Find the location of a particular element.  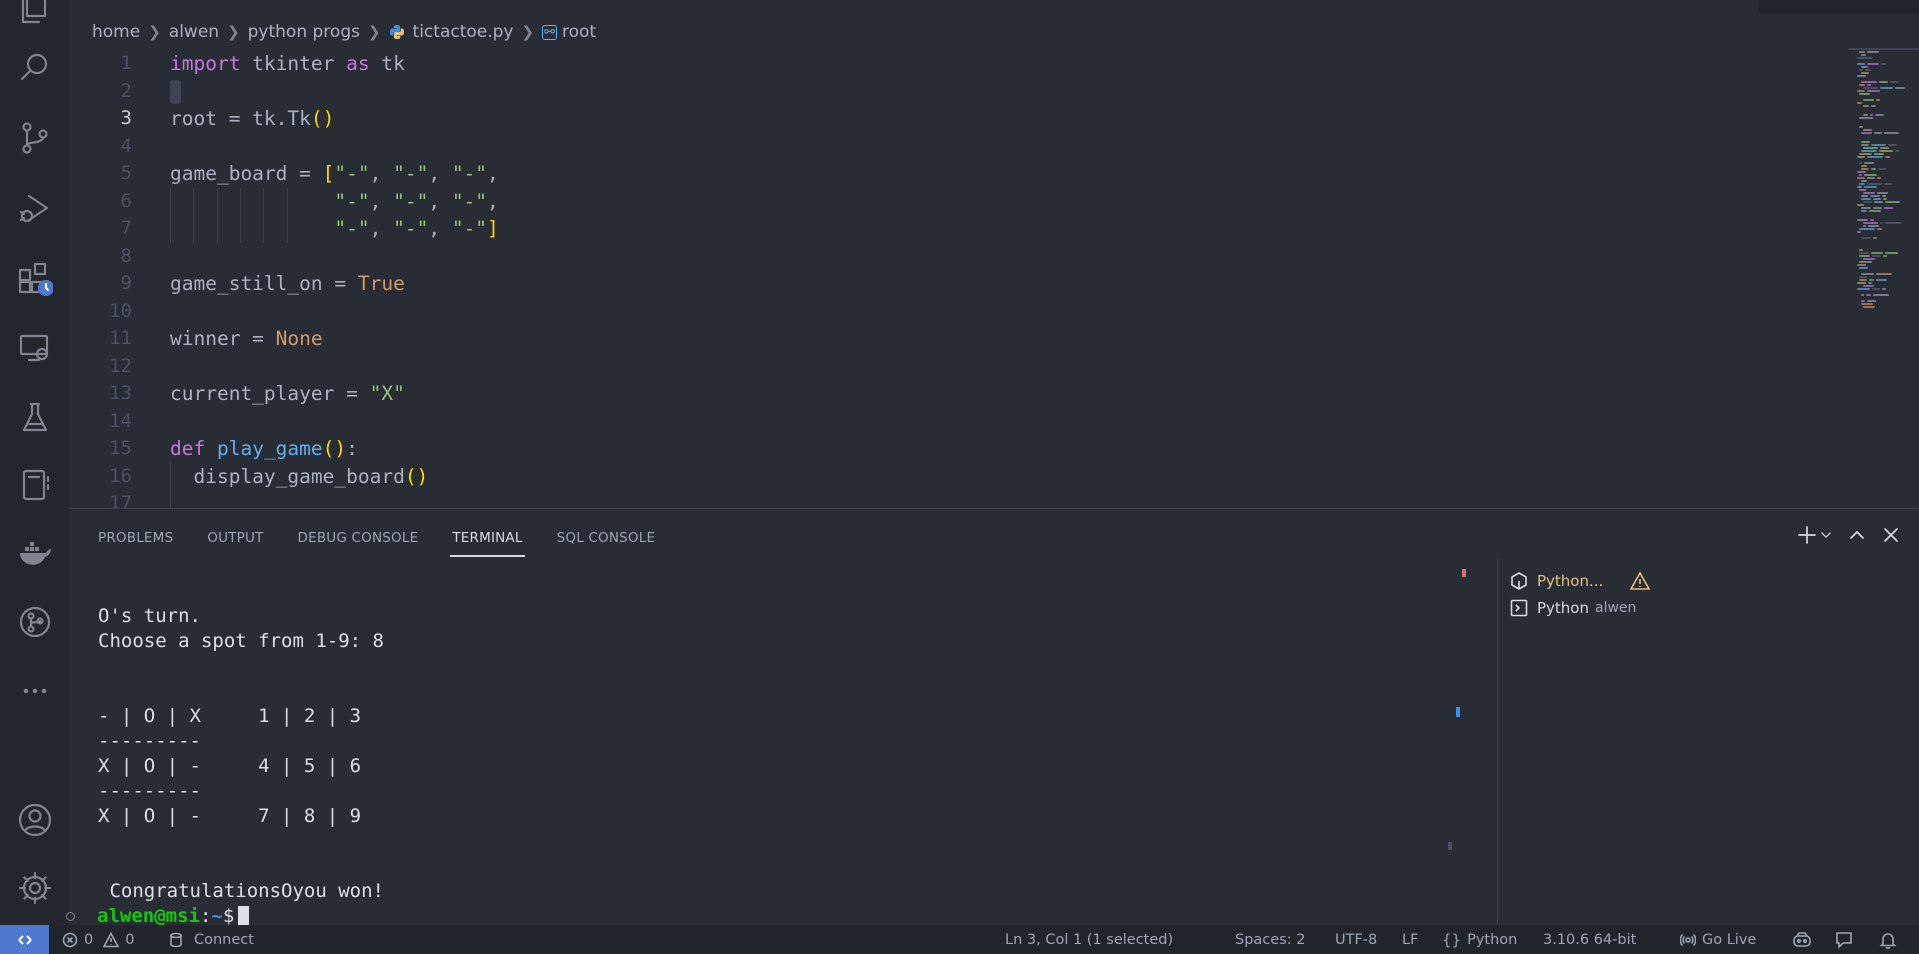

breadcrumb-home: home is located at coordinates (116, 32).